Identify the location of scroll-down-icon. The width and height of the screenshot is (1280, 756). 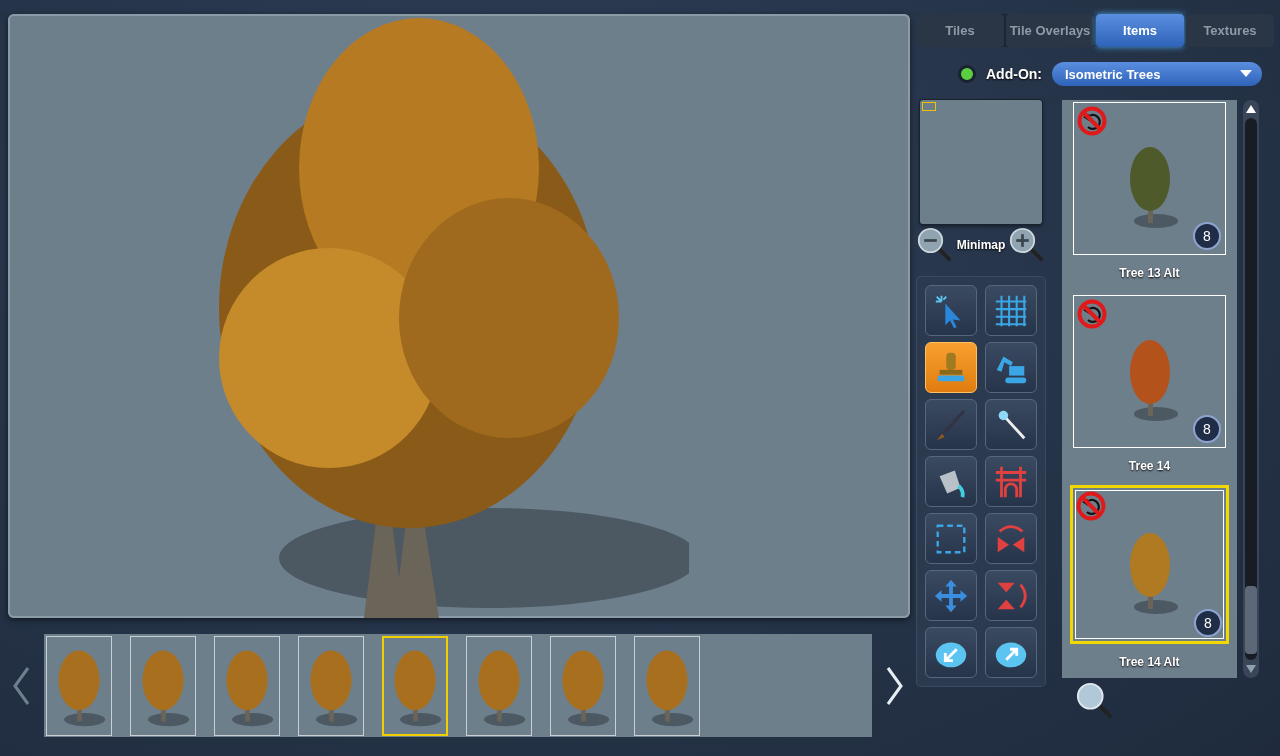
(1251, 669).